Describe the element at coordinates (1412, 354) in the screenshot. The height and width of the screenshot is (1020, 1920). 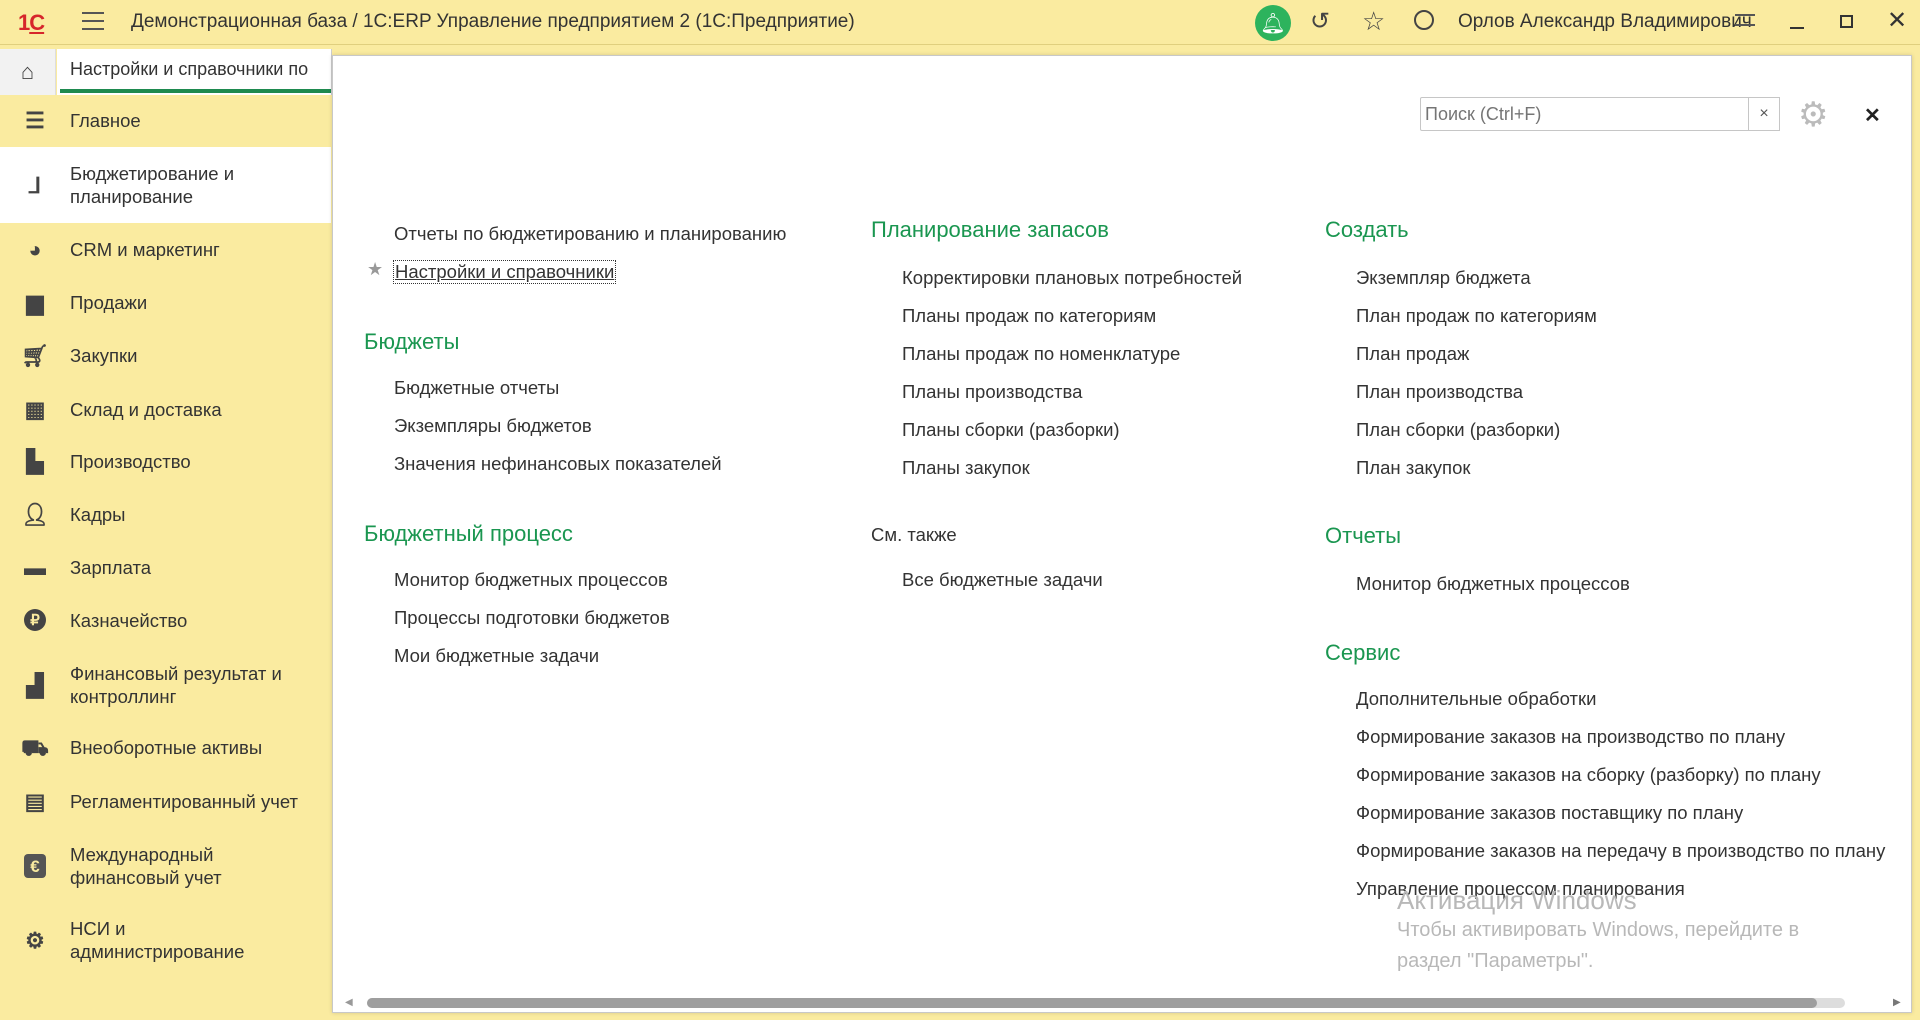
I see `nav-link: План продаж` at that location.